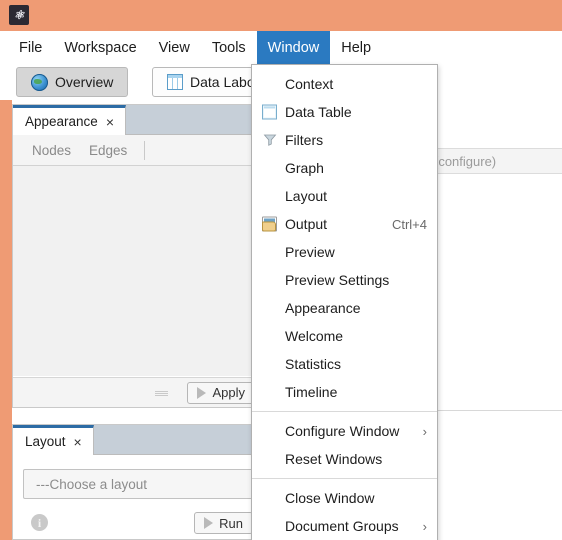  Describe the element at coordinates (409, 224) in the screenshot. I see `menuitem-output-accel: Ctrl+4` at that location.